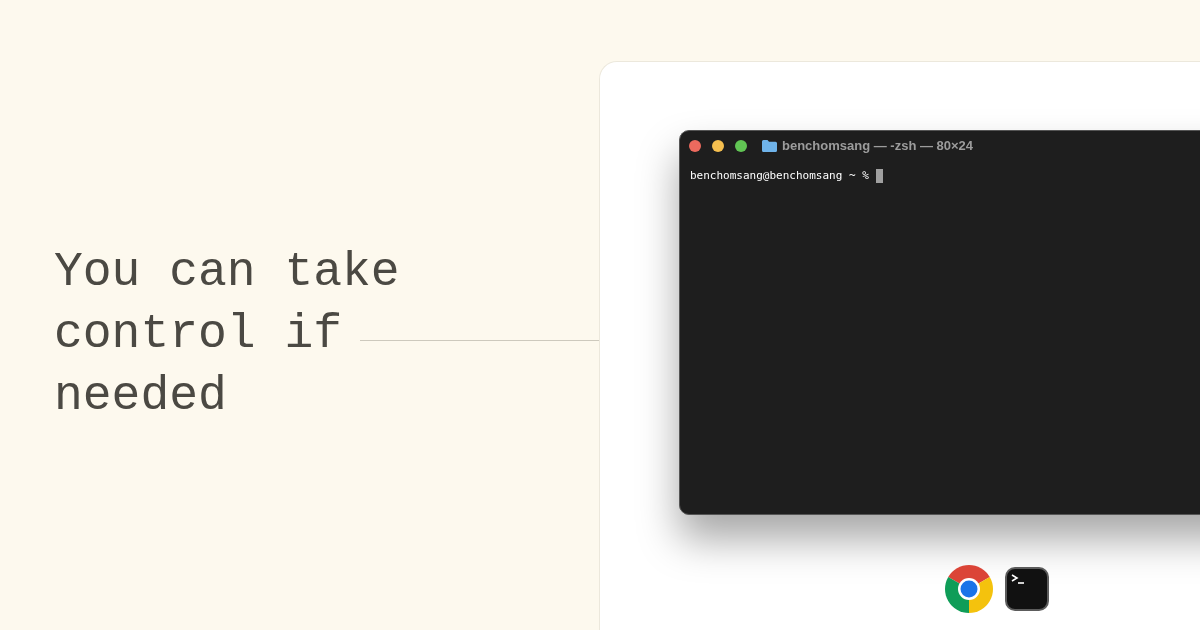  Describe the element at coordinates (969, 589) in the screenshot. I see `browser-icon` at that location.